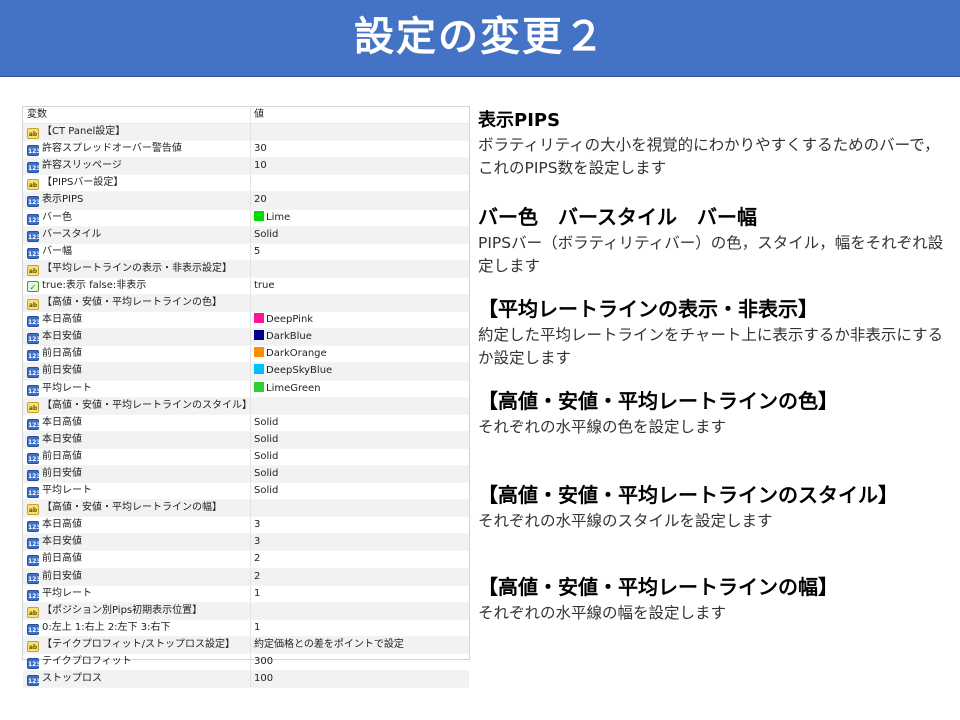  What do you see at coordinates (246, 423) in the screenshot?
I see `table-row: 123本日高値 Solid` at bounding box center [246, 423].